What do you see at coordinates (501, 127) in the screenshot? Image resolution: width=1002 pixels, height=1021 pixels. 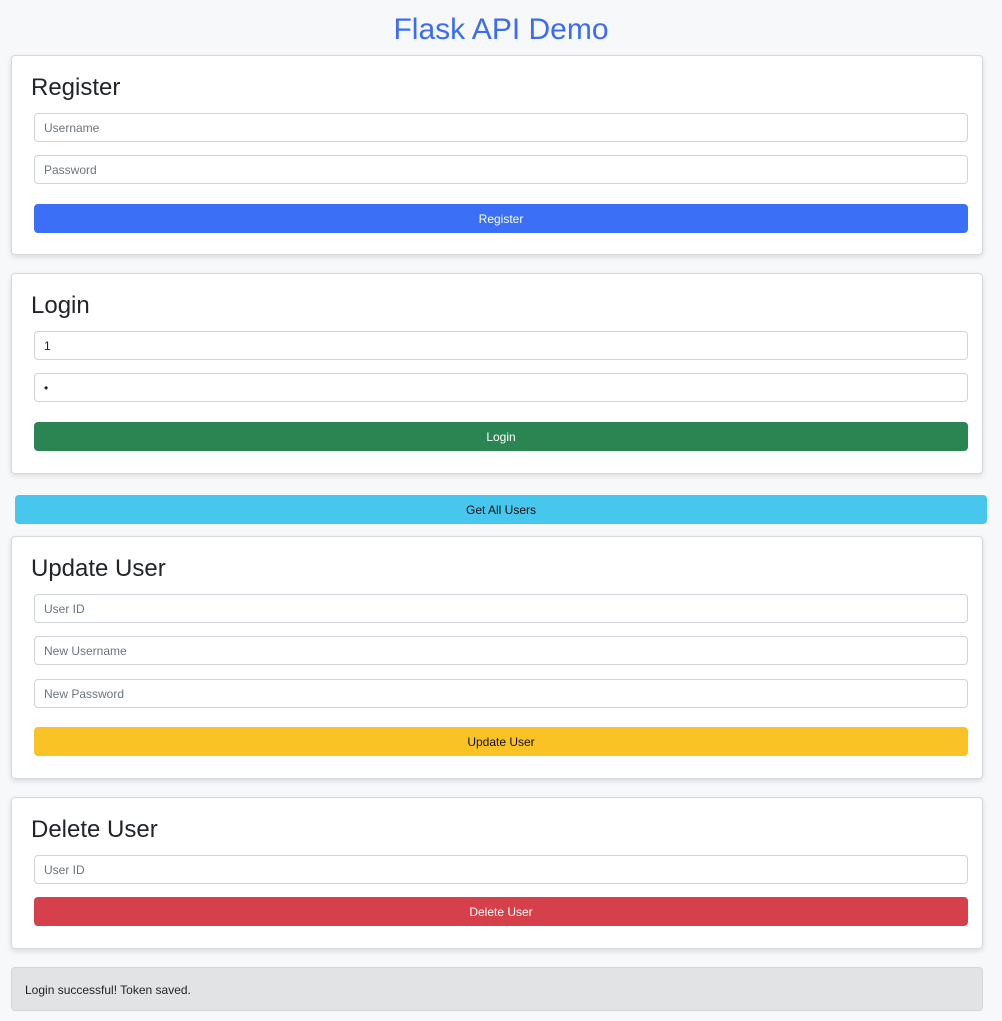 I see `register-username-input` at bounding box center [501, 127].